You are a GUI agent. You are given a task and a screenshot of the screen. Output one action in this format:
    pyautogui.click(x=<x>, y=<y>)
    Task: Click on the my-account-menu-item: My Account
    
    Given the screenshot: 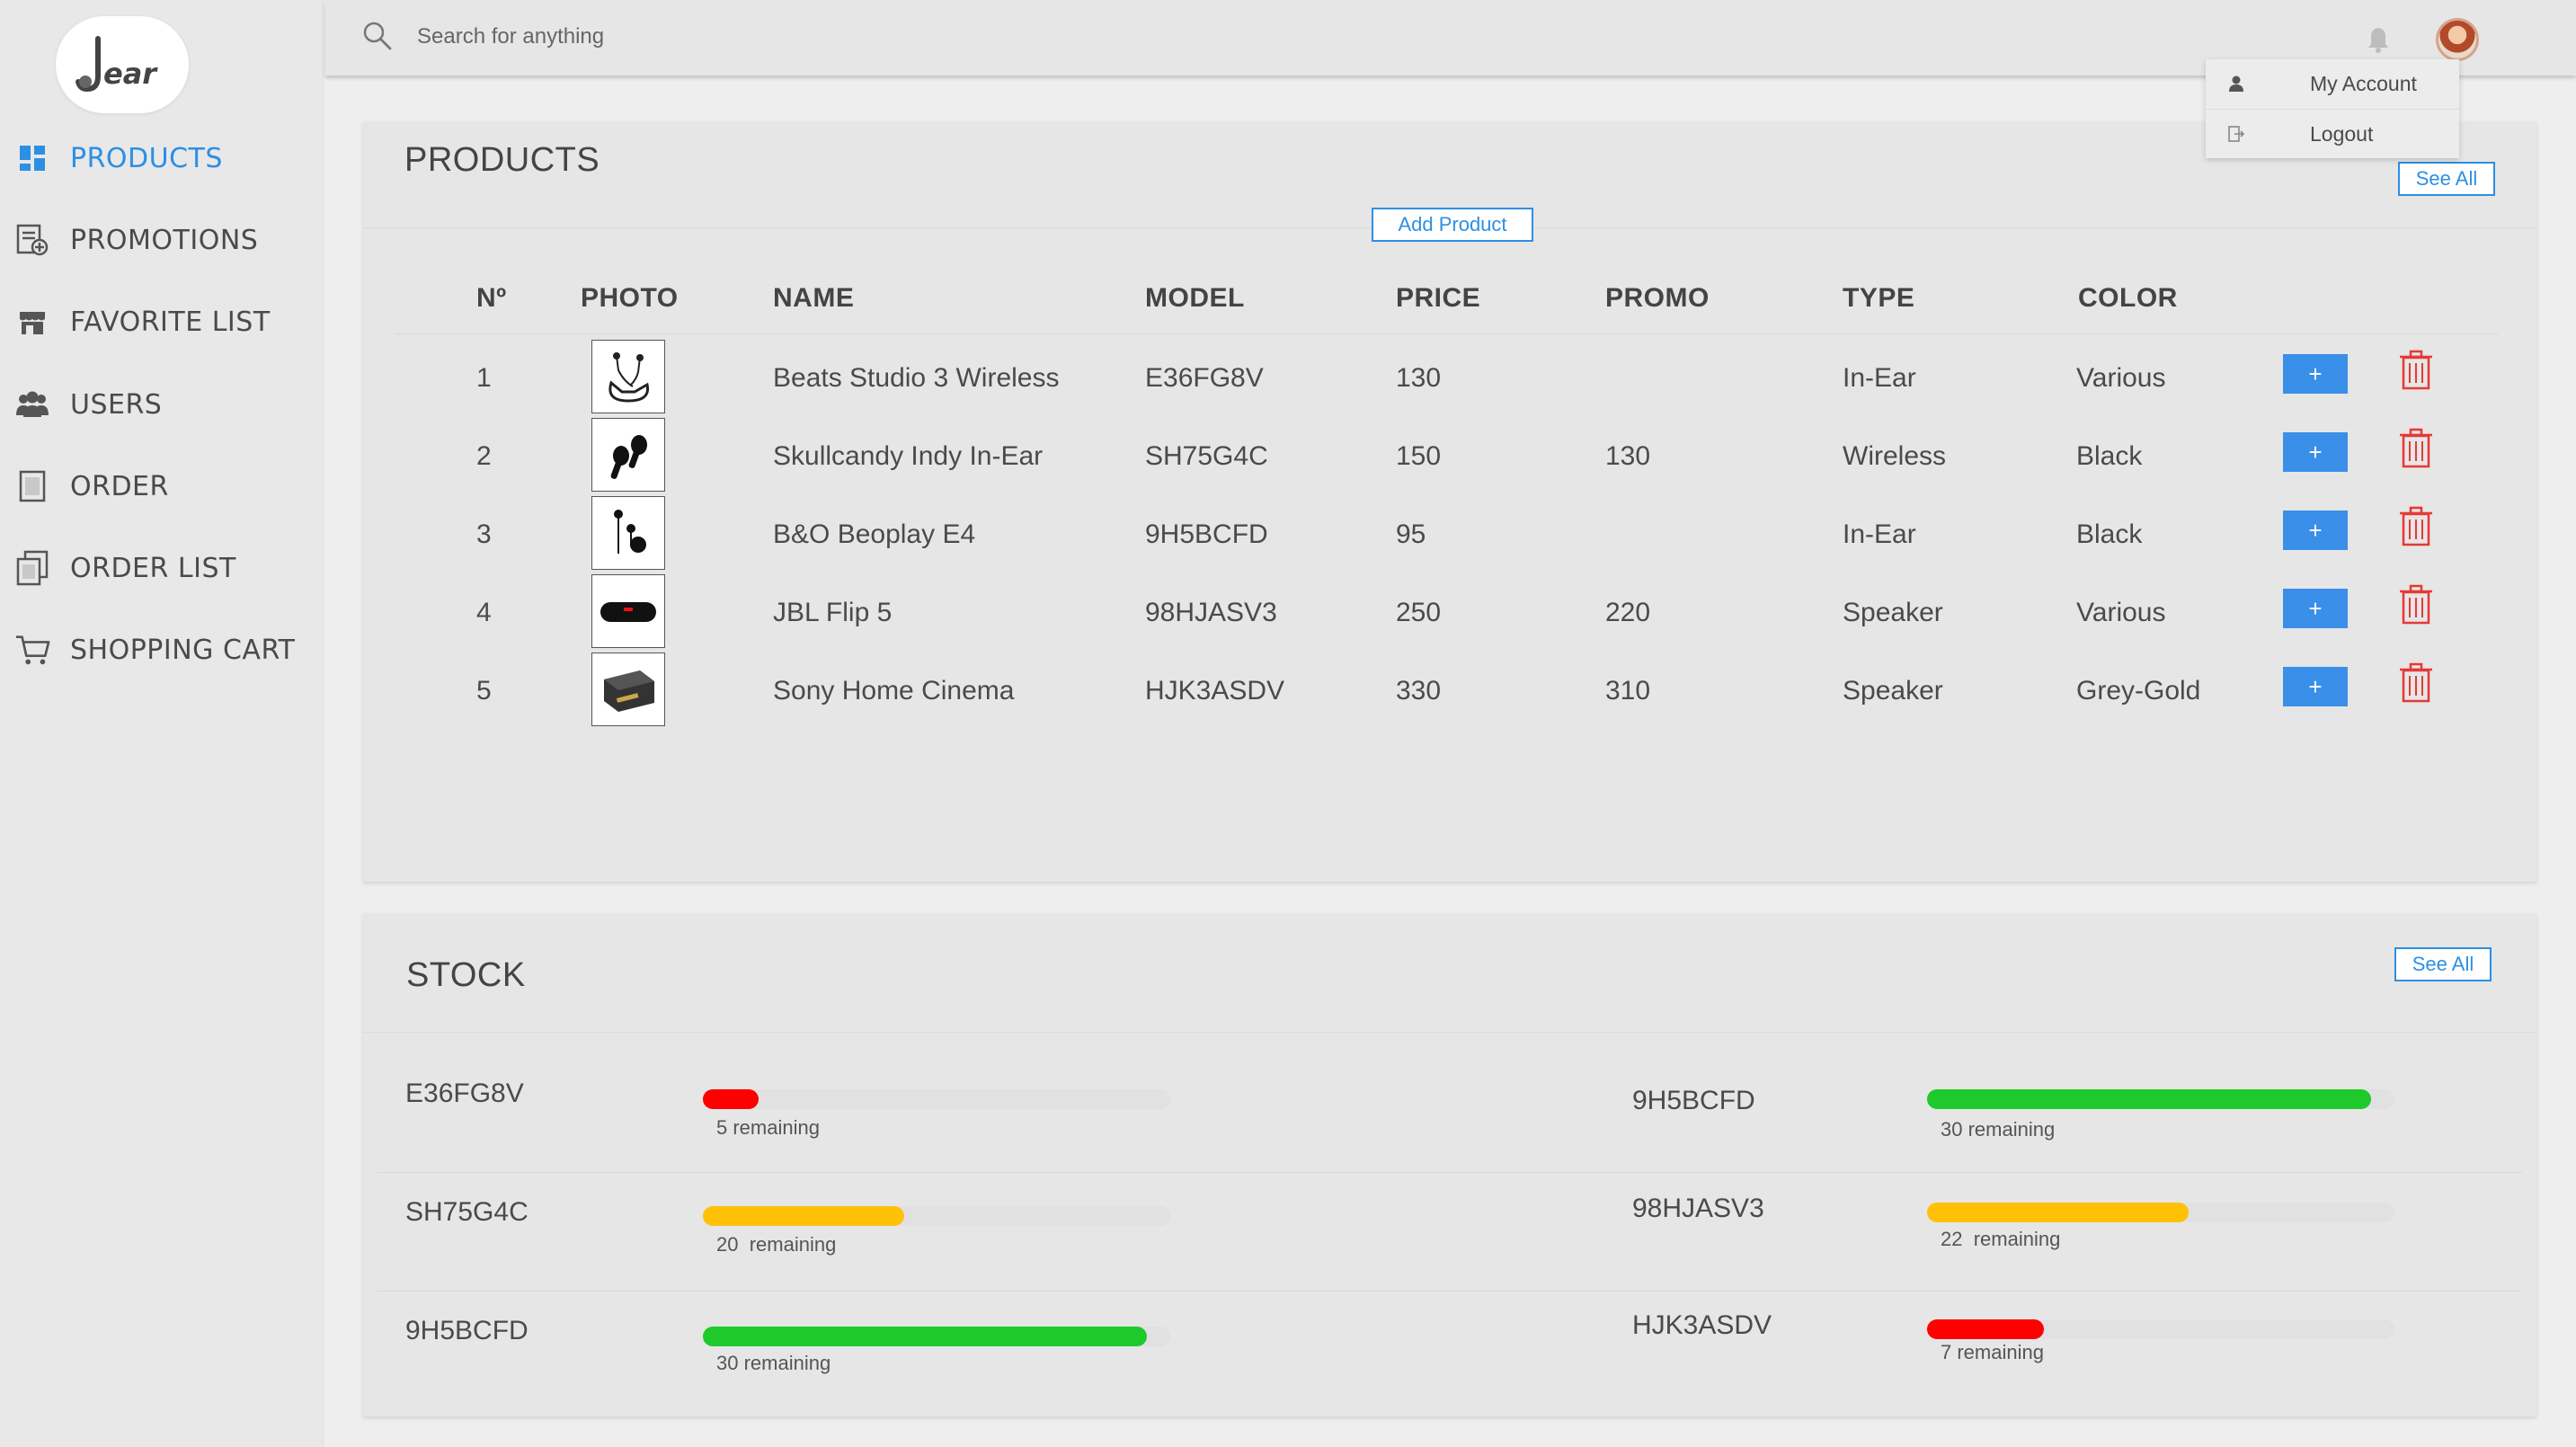 What is the action you would take?
    pyautogui.click(x=2332, y=83)
    